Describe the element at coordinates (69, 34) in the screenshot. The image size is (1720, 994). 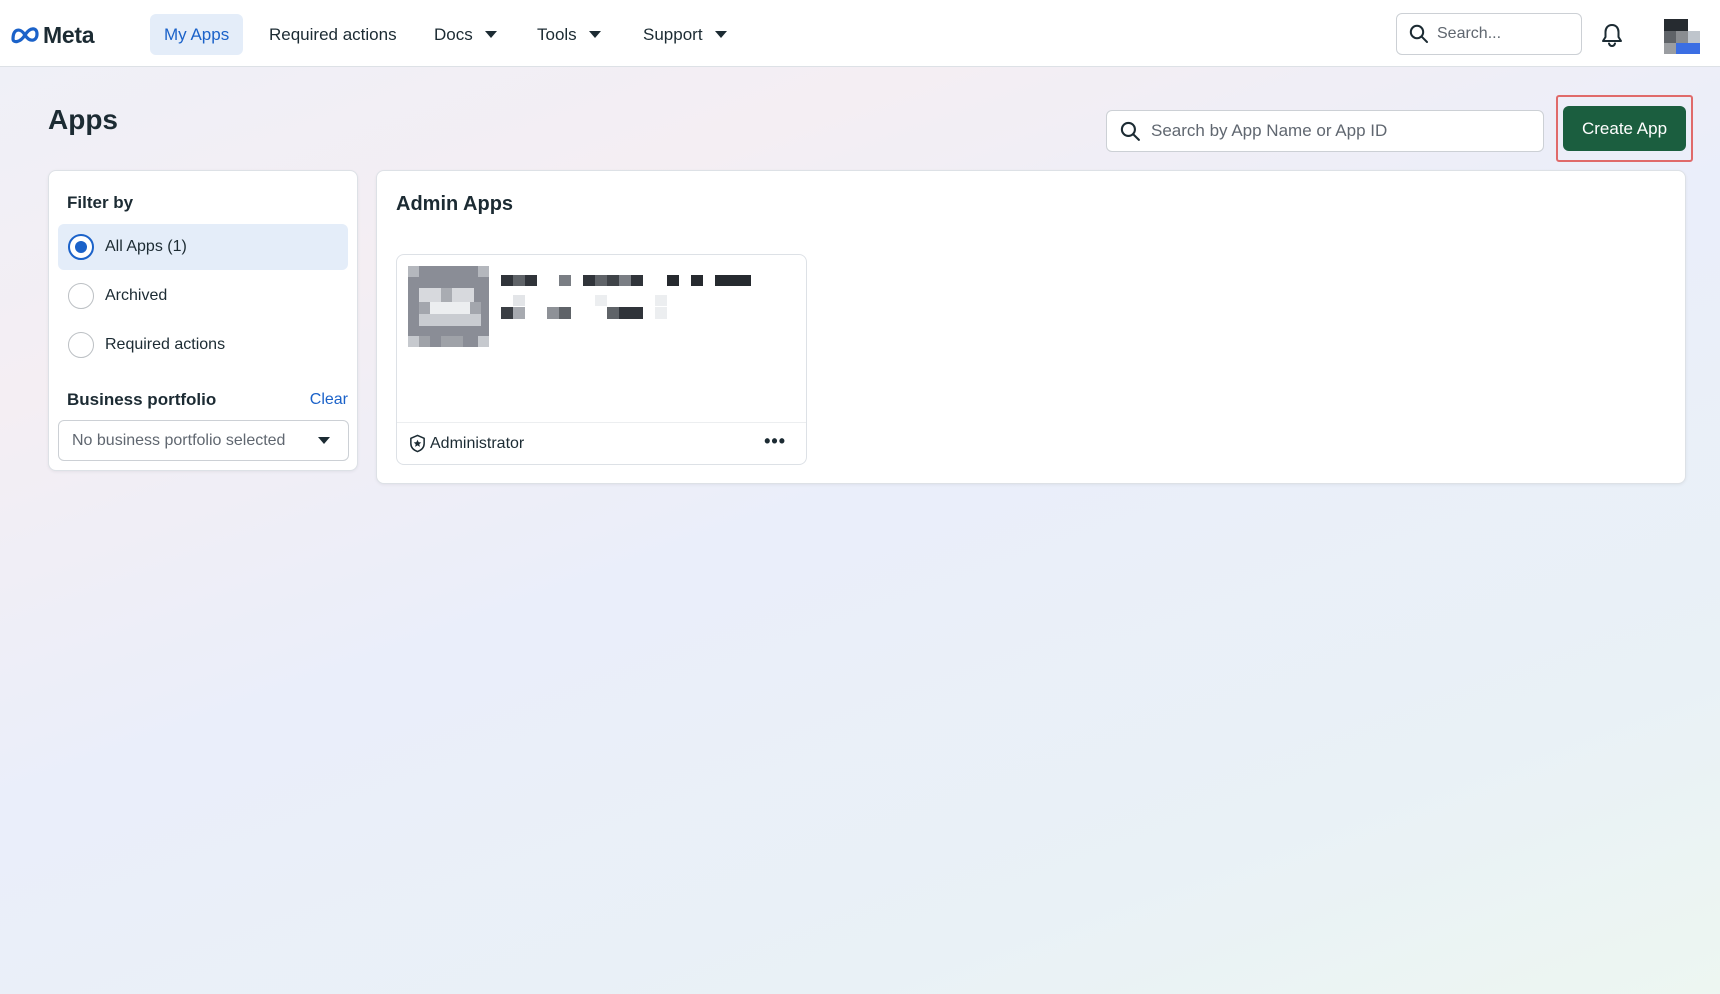
I see `logo-text: Meta` at that location.